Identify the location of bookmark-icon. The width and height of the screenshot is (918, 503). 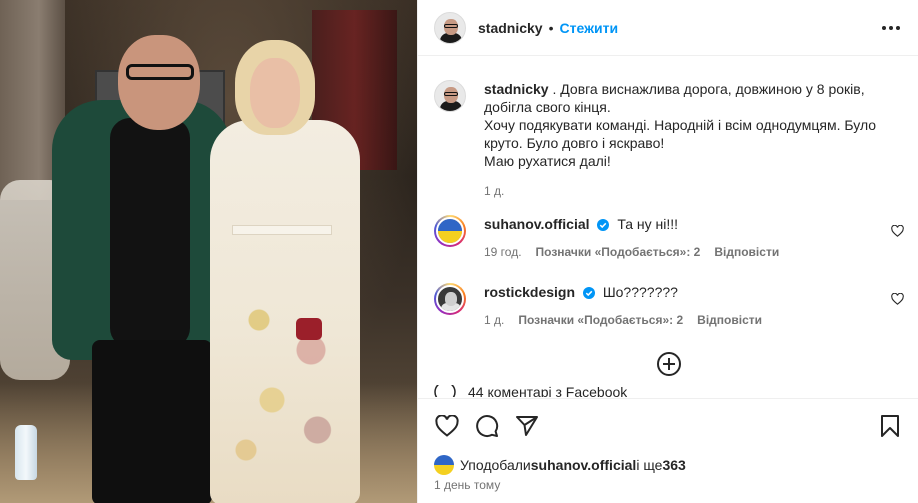
(890, 426).